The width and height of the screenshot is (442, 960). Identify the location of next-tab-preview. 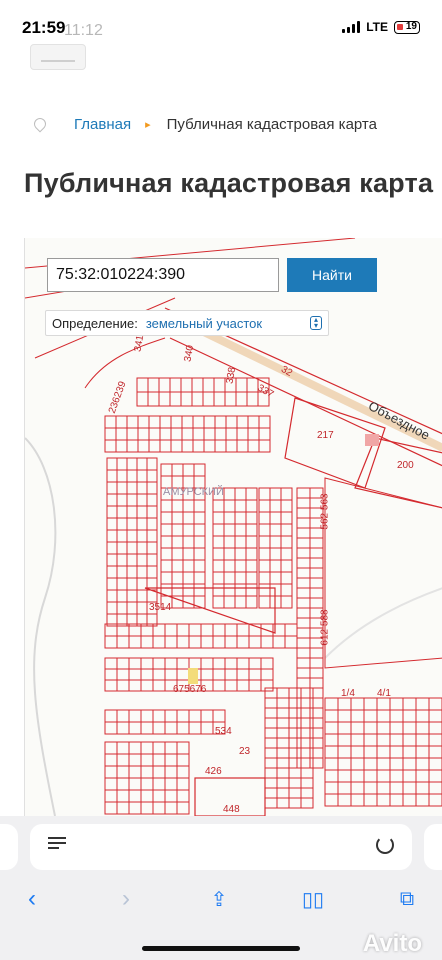
(433, 847).